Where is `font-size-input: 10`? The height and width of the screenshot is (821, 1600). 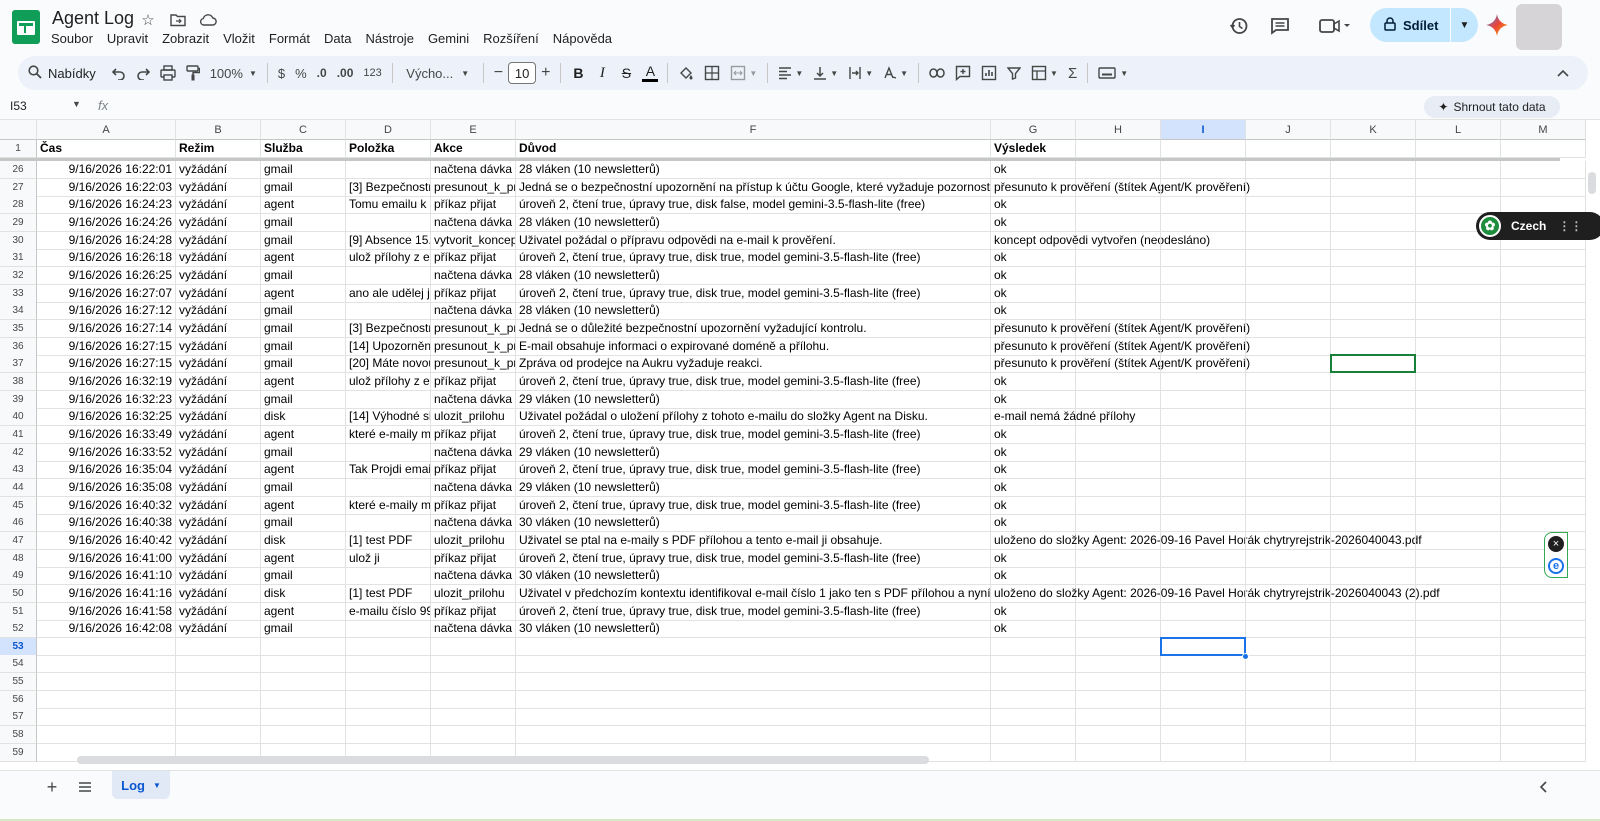 font-size-input: 10 is located at coordinates (522, 73).